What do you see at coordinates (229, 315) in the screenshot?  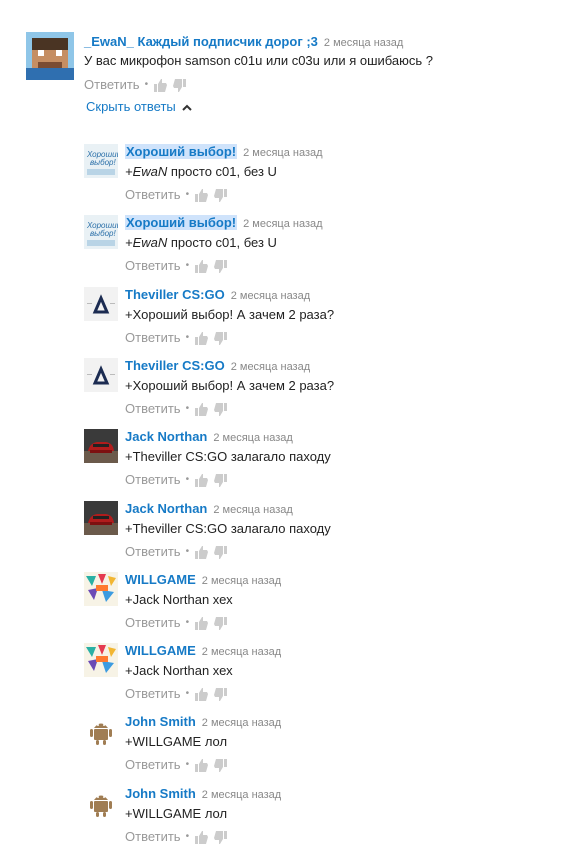 I see `reply-text: +Хороший выбор! А зачем 2 раза?` at bounding box center [229, 315].